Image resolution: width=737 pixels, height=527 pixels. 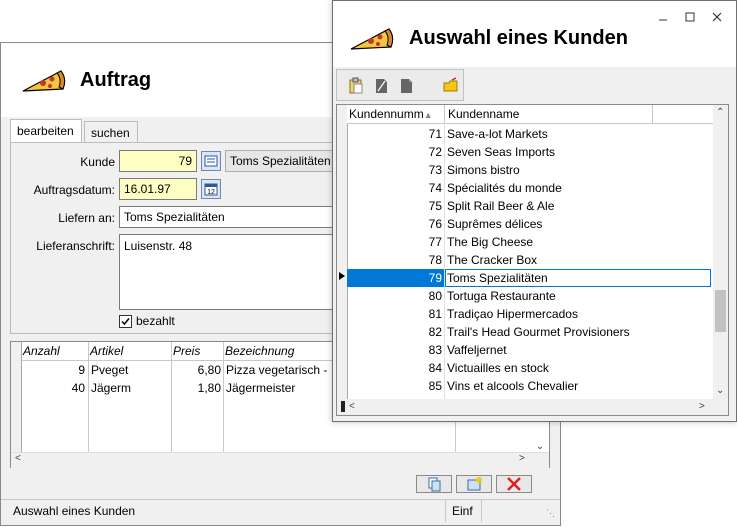 I want to click on cell-kundenname: Save-a-lot Markets, so click(x=497, y=134).